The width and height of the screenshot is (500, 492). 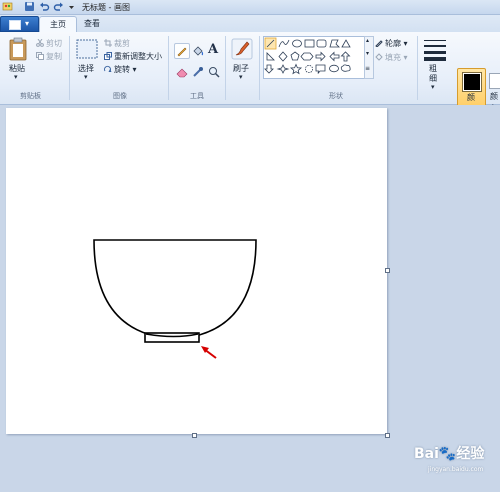 What do you see at coordinates (369, 57) in the screenshot?
I see `shapes-scrollbar: ▴ ▾ ≡` at bounding box center [369, 57].